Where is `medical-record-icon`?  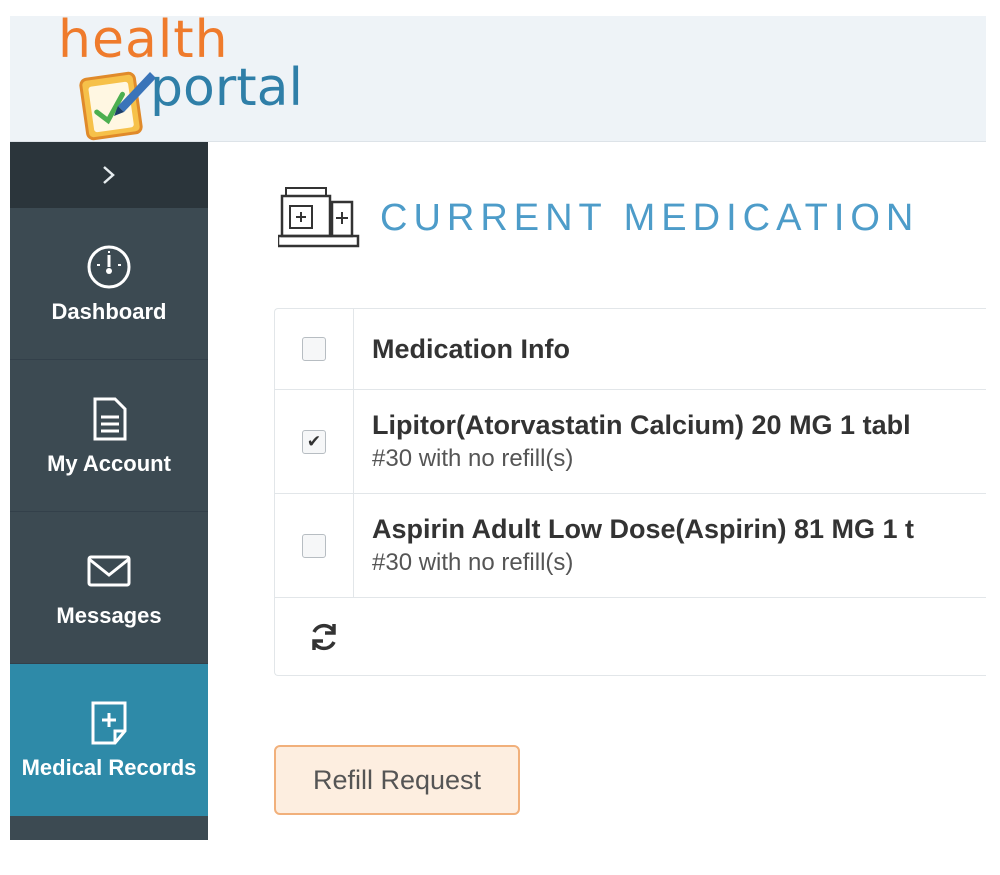 medical-record-icon is located at coordinates (109, 723).